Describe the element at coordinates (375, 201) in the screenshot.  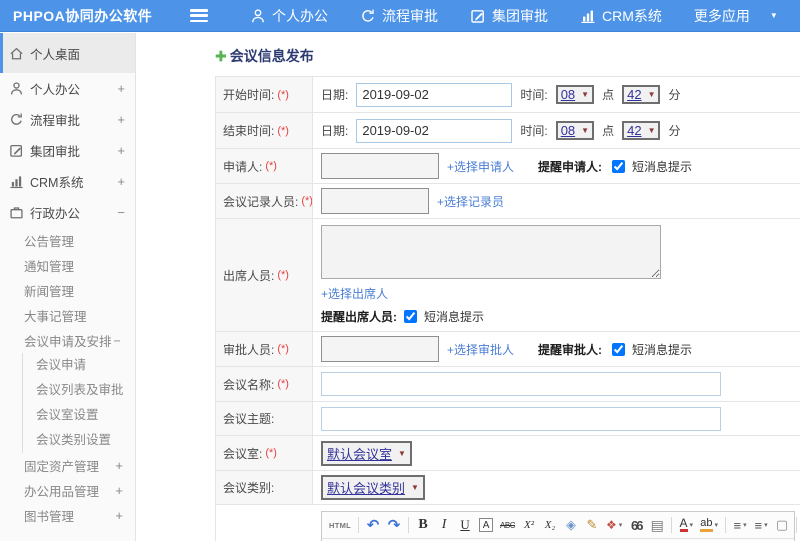
I see `recorder-input` at that location.